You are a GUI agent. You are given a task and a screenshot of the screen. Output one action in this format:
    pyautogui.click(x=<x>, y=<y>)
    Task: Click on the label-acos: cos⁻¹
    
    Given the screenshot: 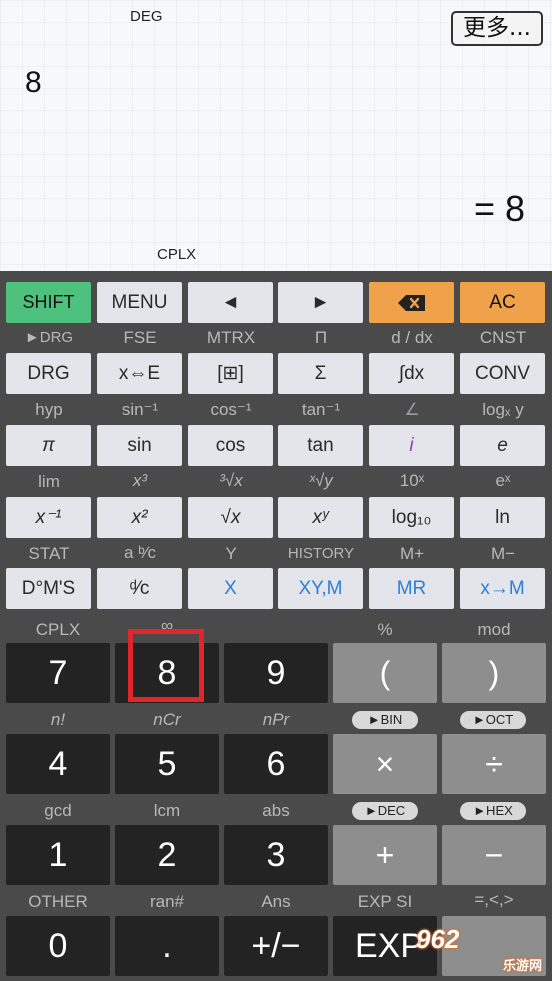 What is the action you would take?
    pyautogui.click(x=231, y=409)
    